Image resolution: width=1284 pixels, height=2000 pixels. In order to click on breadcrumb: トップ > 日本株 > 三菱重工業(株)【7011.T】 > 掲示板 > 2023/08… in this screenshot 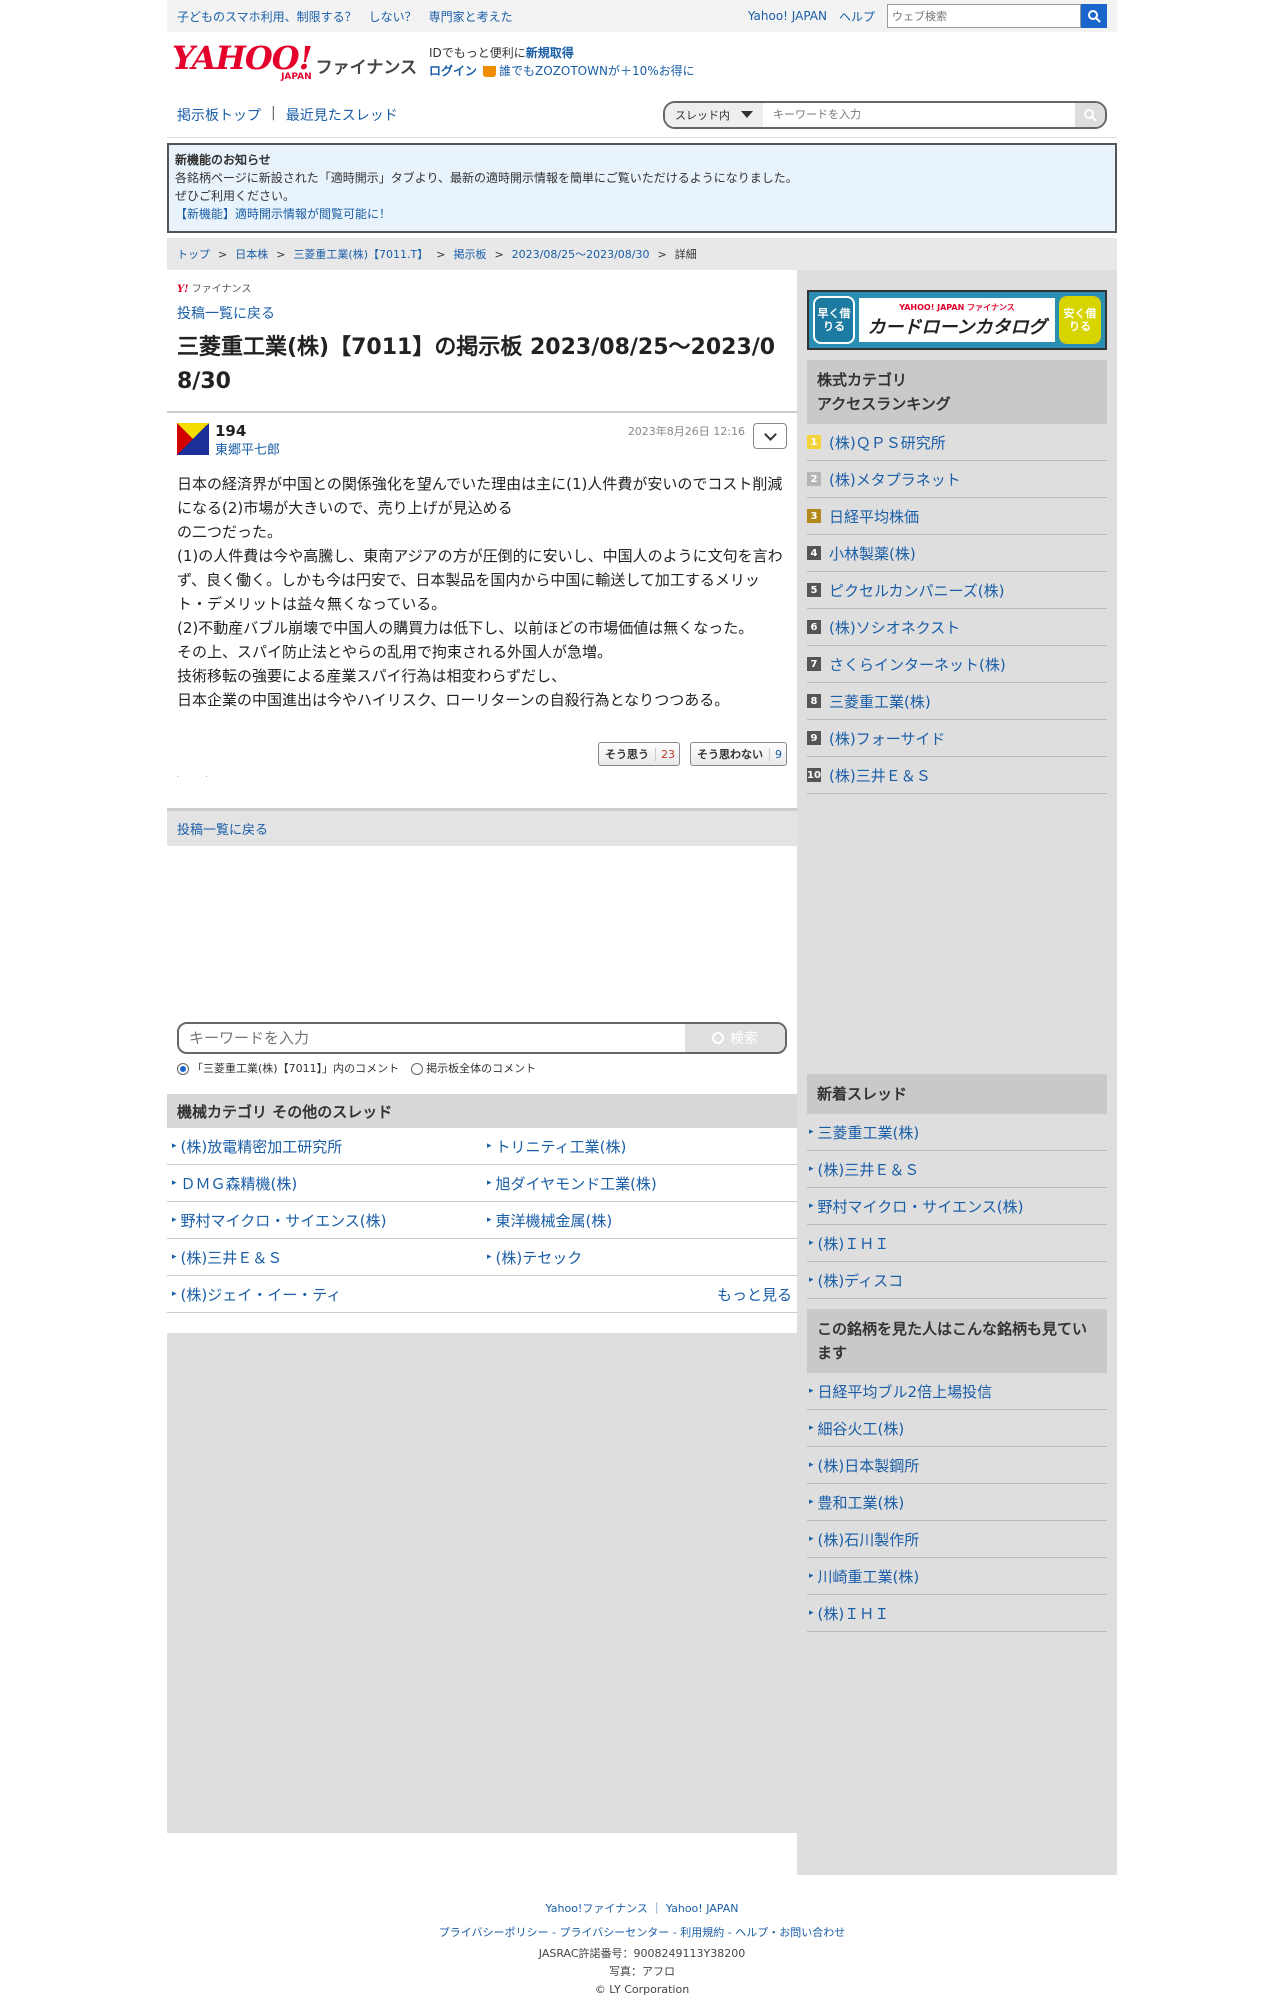, I will do `click(642, 254)`.